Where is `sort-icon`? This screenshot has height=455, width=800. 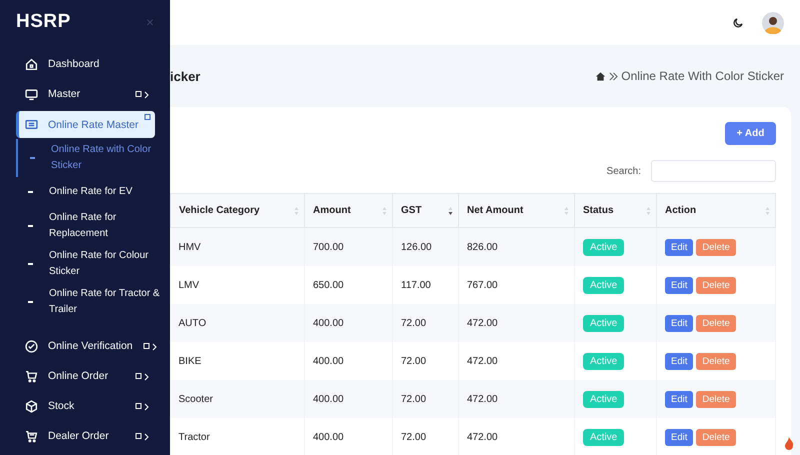 sort-icon is located at coordinates (450, 211).